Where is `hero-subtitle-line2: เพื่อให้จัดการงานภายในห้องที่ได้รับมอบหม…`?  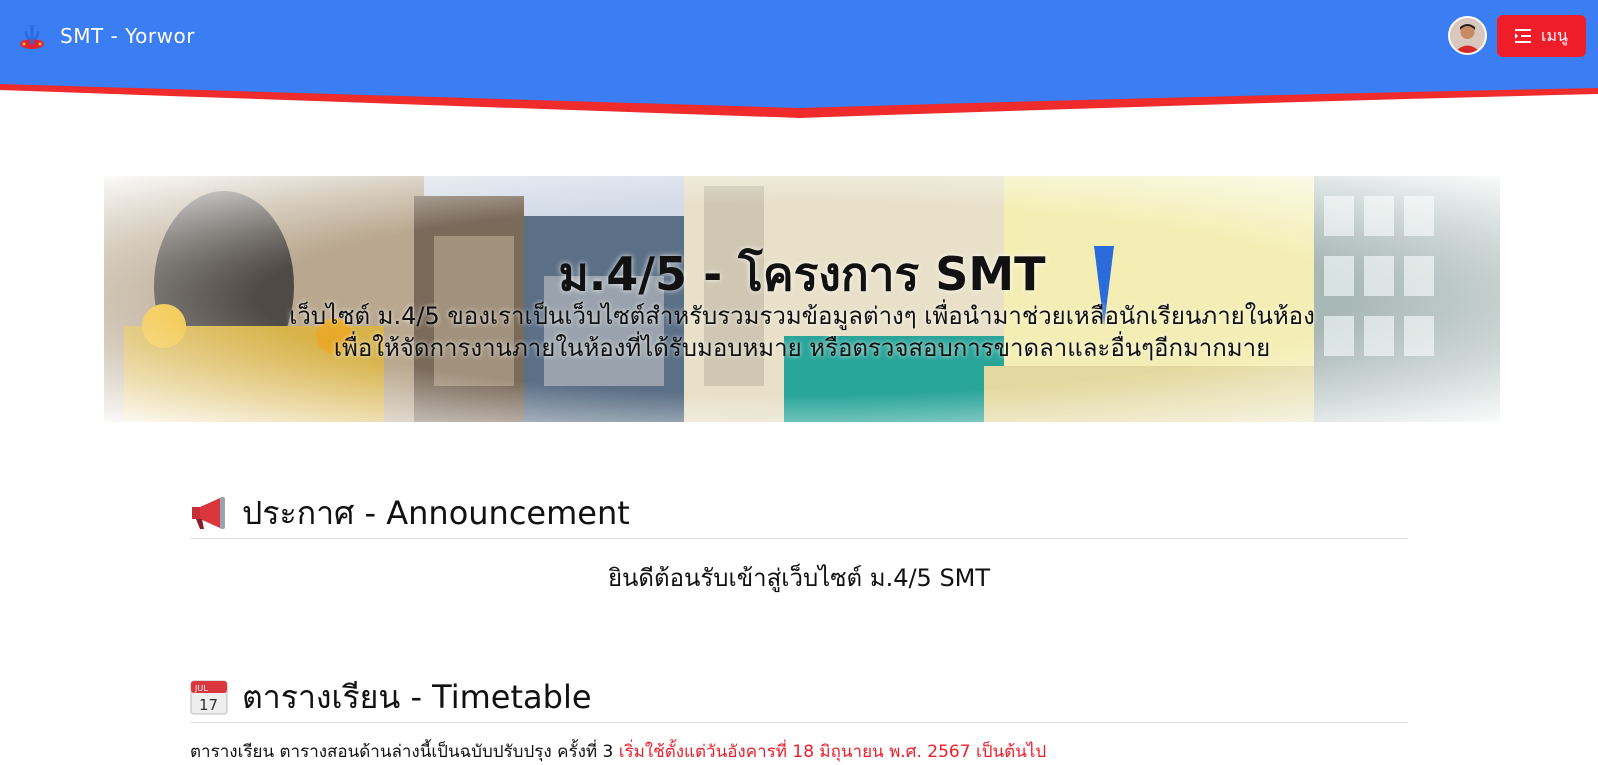 hero-subtitle-line2: เพื่อให้จัดการงานภายในห้องที่ได้รับมอบหม… is located at coordinates (802, 348).